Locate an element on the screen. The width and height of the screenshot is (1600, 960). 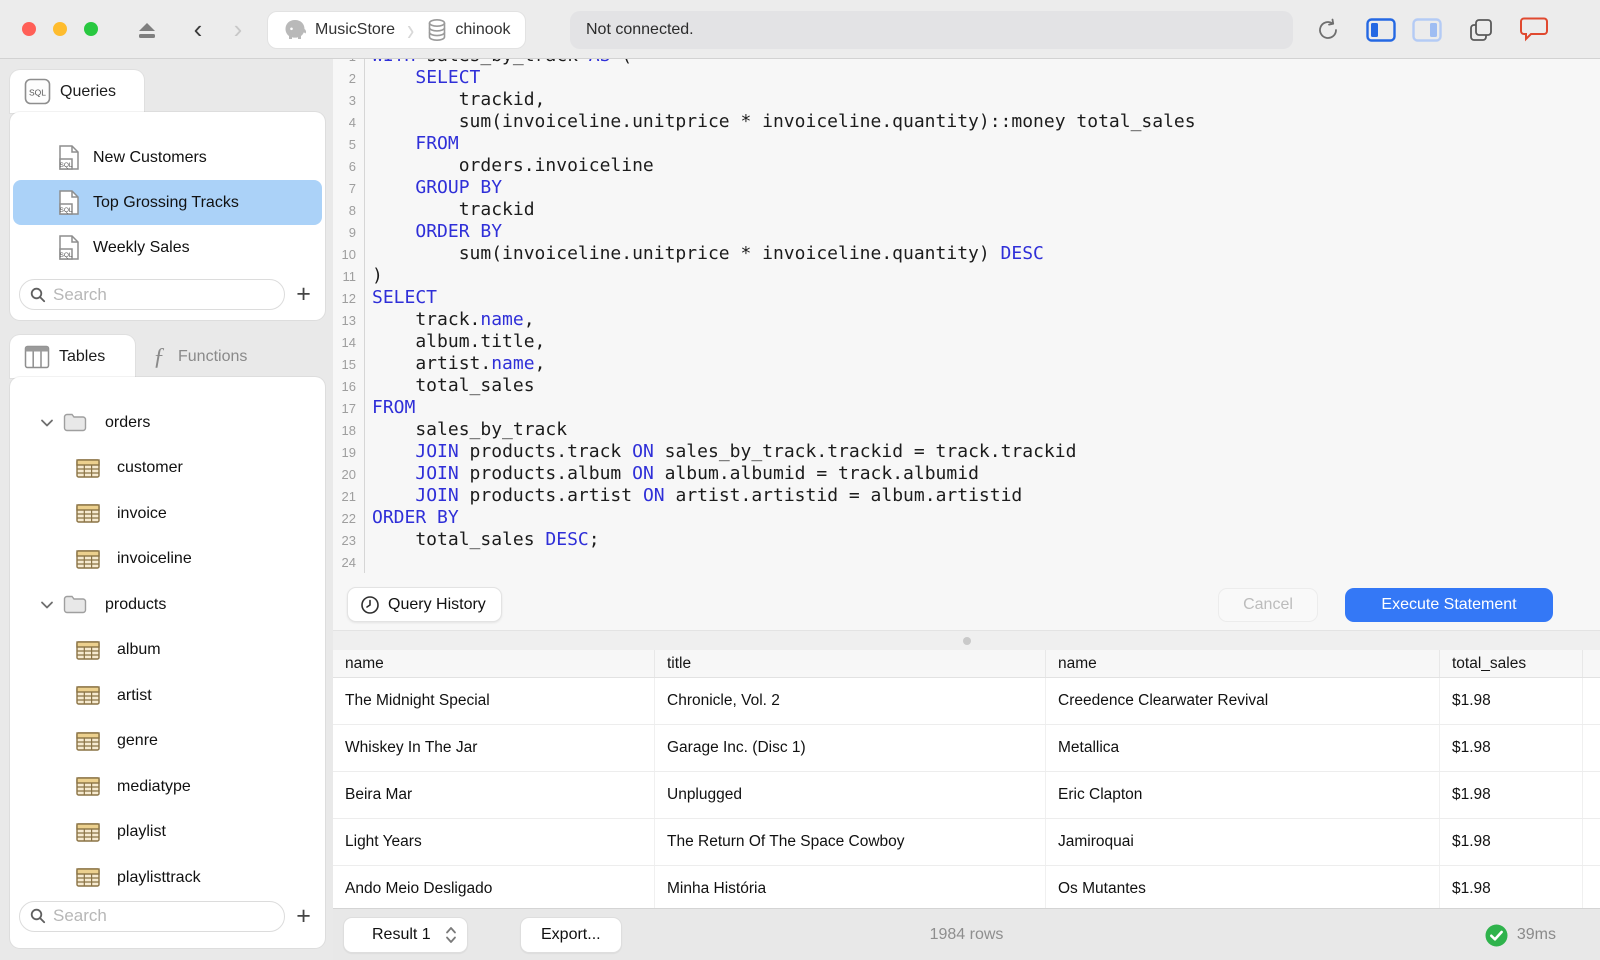
zoom-window-button is located at coordinates (91, 29).